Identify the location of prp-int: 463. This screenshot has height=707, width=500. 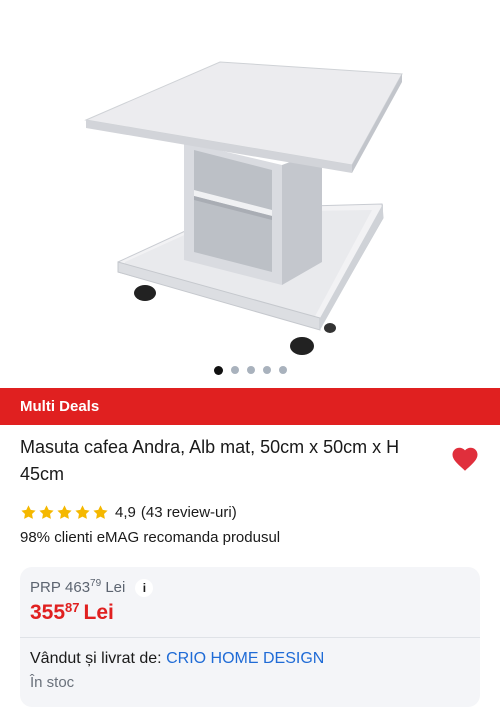
(78, 587).